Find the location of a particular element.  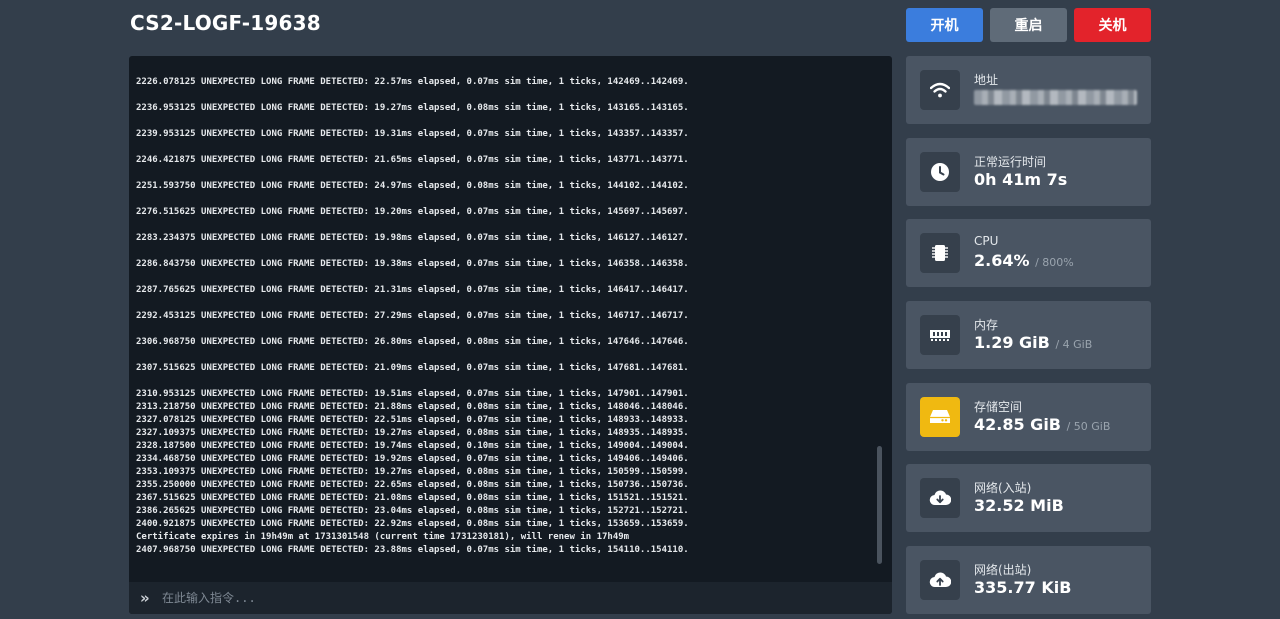

address-label: 地址 is located at coordinates (986, 80).